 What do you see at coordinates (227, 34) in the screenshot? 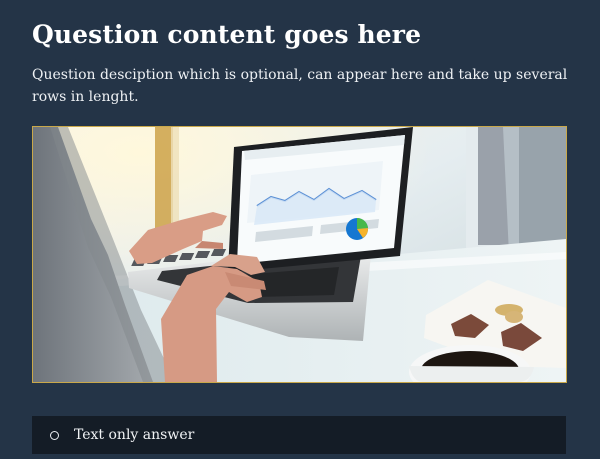
I see `question-title: Question content goes here` at bounding box center [227, 34].